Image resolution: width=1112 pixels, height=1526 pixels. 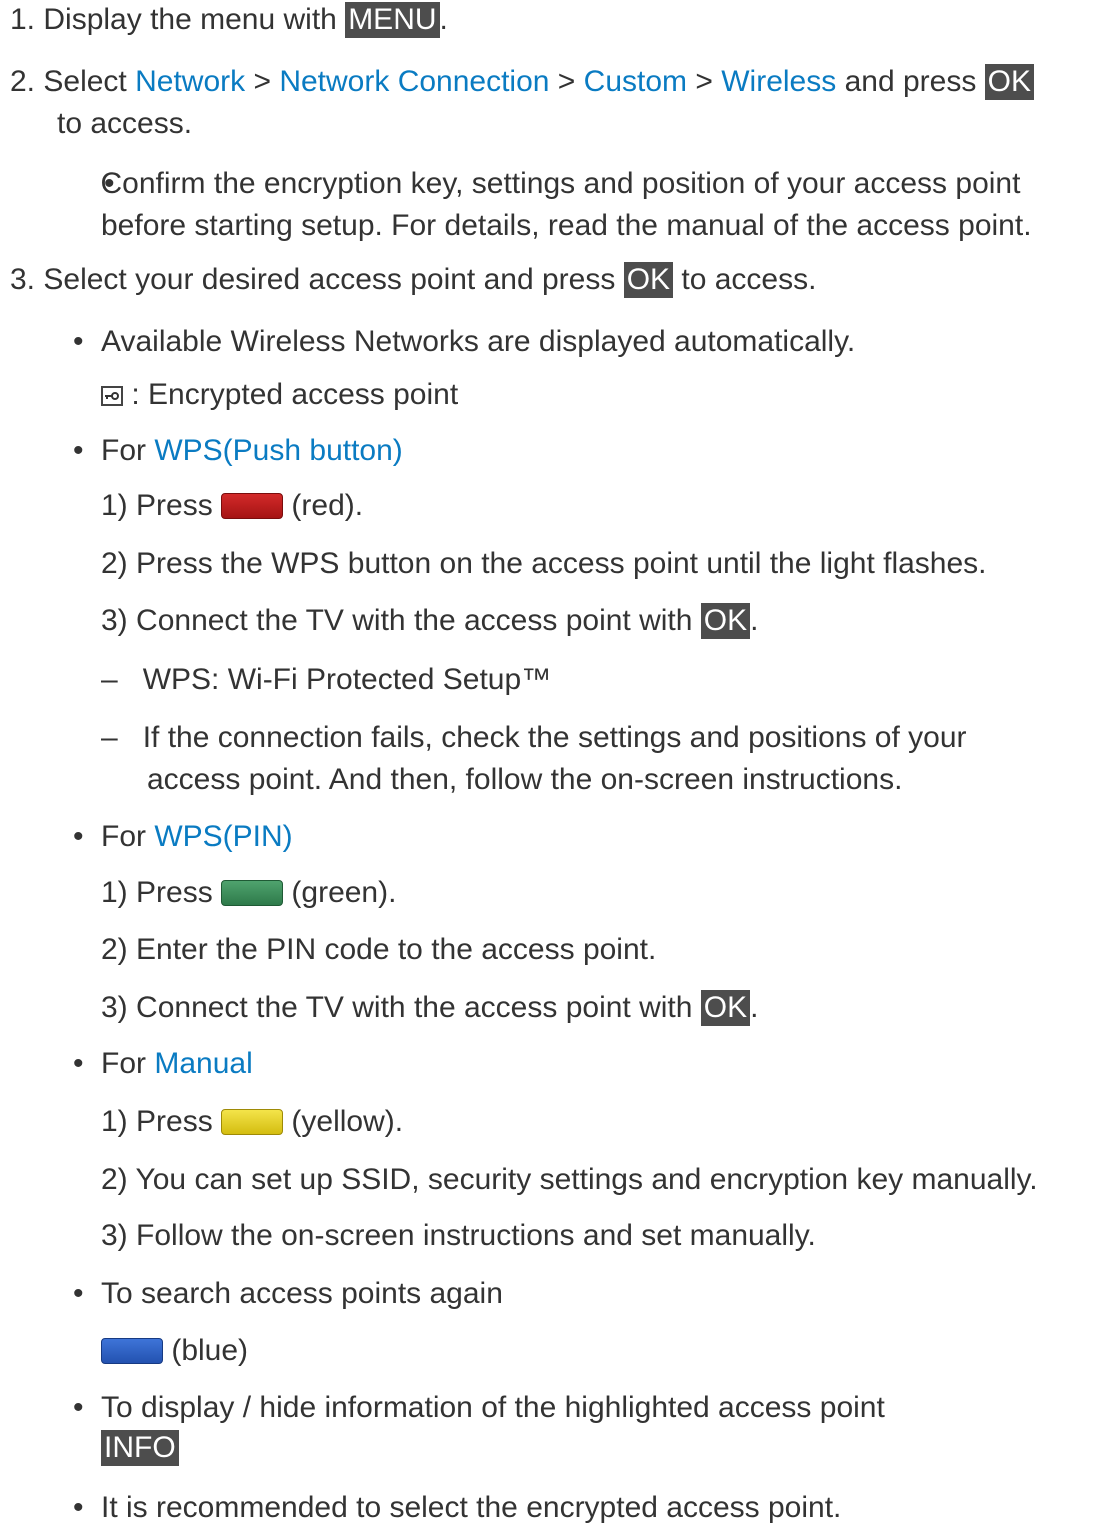 What do you see at coordinates (745, 279) in the screenshot?
I see `step-text: to access.` at bounding box center [745, 279].